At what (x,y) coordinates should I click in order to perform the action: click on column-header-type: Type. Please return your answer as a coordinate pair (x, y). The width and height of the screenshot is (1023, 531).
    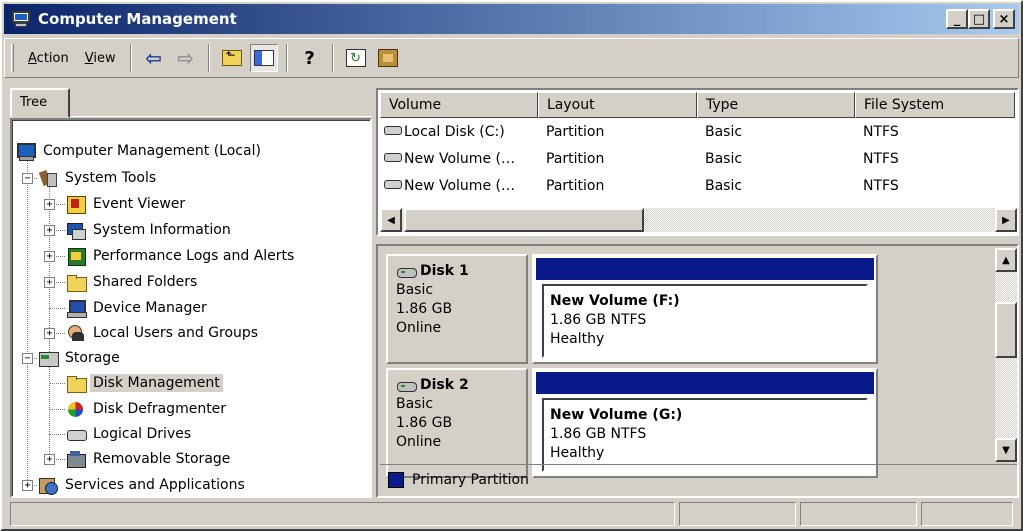
    Looking at the image, I should click on (776, 105).